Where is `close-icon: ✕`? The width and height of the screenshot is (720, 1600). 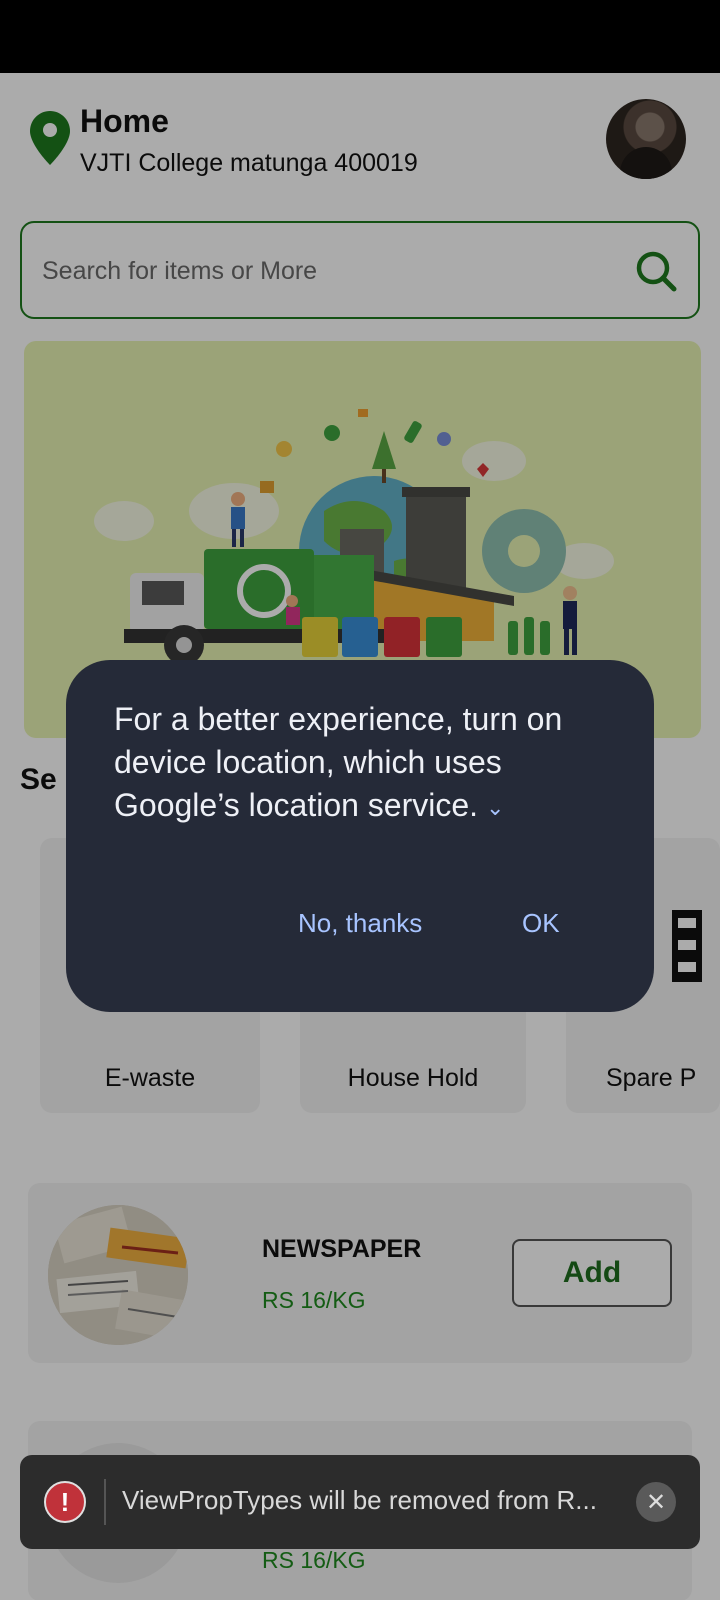
close-icon: ✕ is located at coordinates (656, 1502).